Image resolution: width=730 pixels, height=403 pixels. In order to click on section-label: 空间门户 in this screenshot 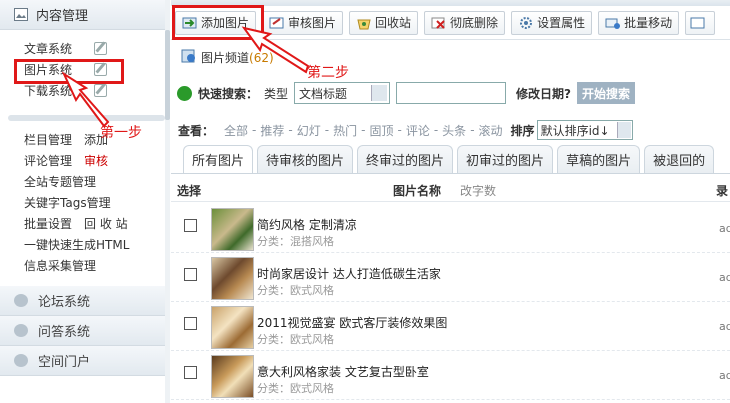, I will do `click(64, 362)`.